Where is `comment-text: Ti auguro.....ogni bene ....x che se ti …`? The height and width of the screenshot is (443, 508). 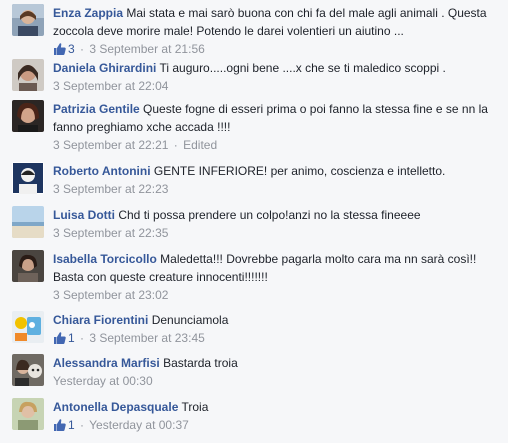 comment-text: Ti auguro.....ogni bene ....x che se ti … is located at coordinates (302, 68).